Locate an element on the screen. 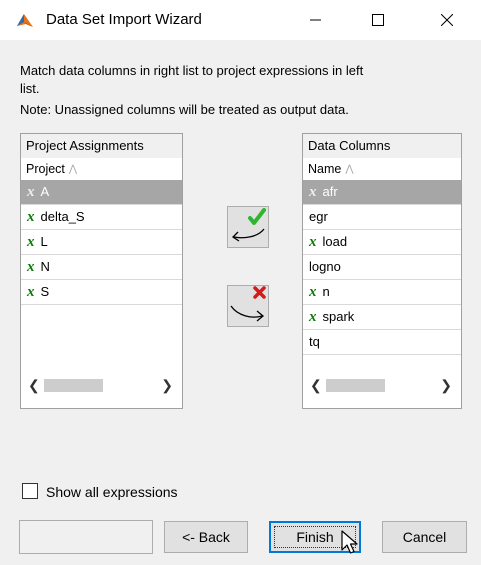  assign-button is located at coordinates (248, 227).